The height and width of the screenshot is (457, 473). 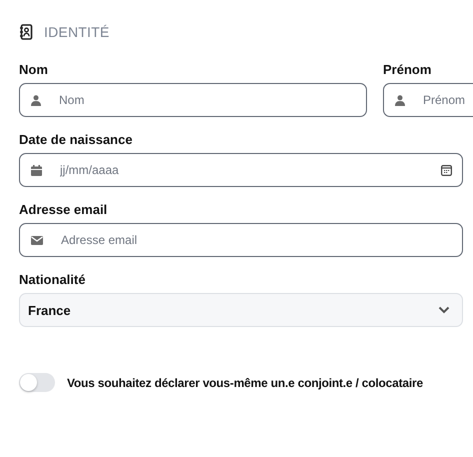 What do you see at coordinates (49, 310) in the screenshot?
I see `select-value: France` at bounding box center [49, 310].